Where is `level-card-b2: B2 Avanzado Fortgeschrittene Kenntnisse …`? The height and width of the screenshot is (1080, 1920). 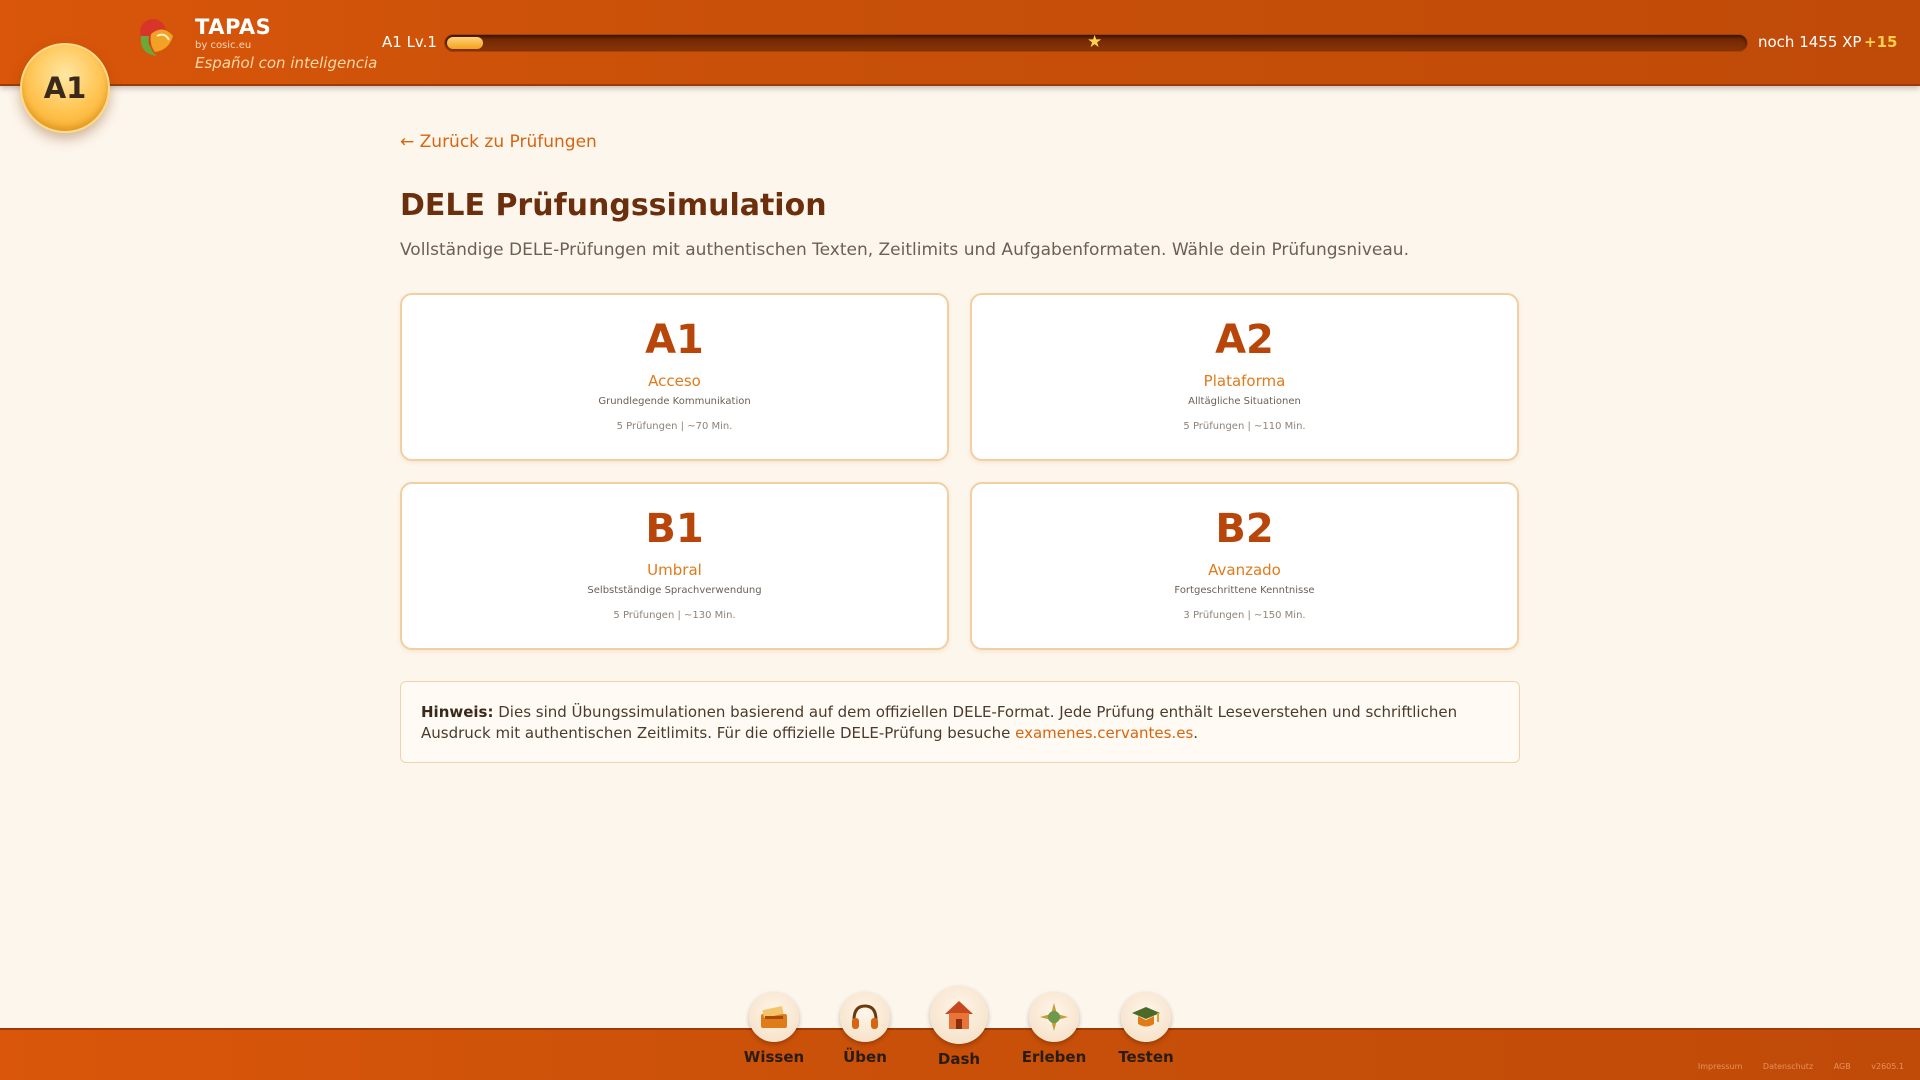 level-card-b2: B2 Avanzado Fortgeschrittene Kenntnisse … is located at coordinates (1244, 566).